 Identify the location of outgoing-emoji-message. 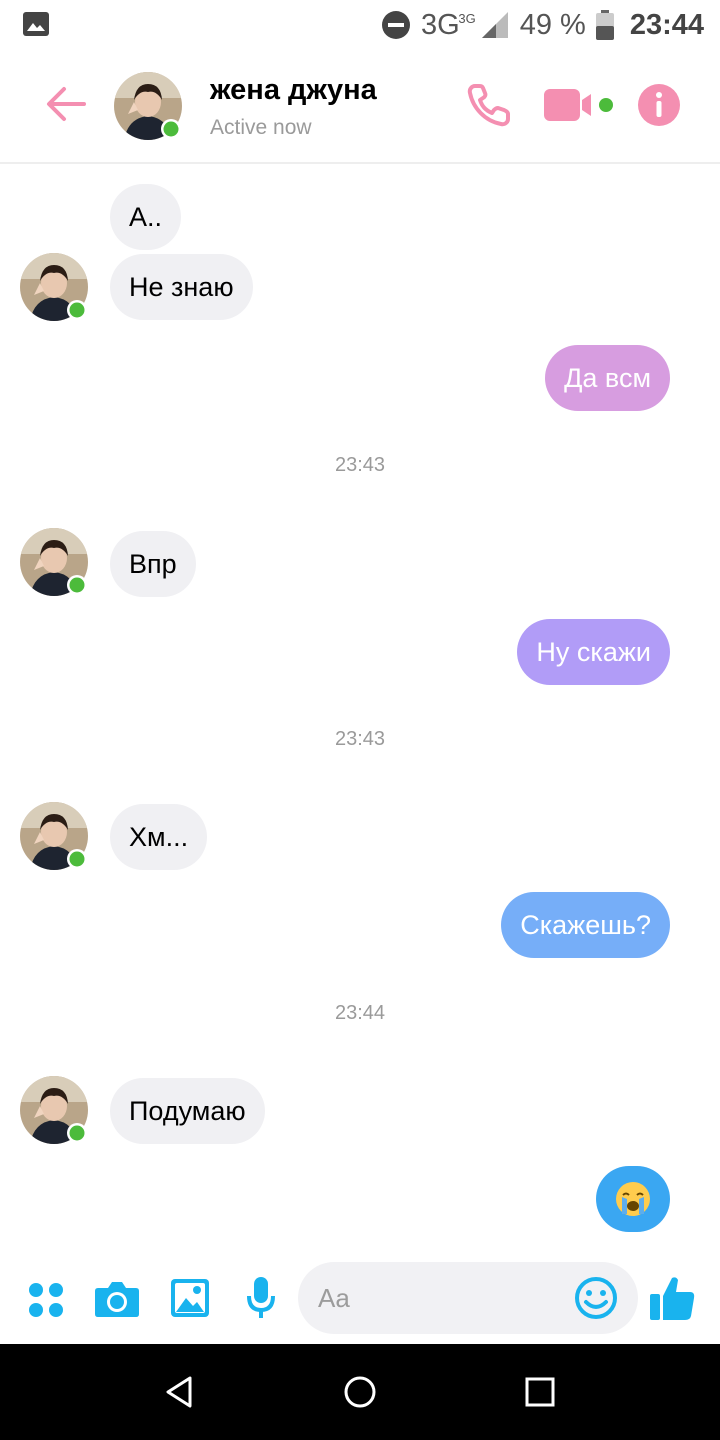
(633, 1199).